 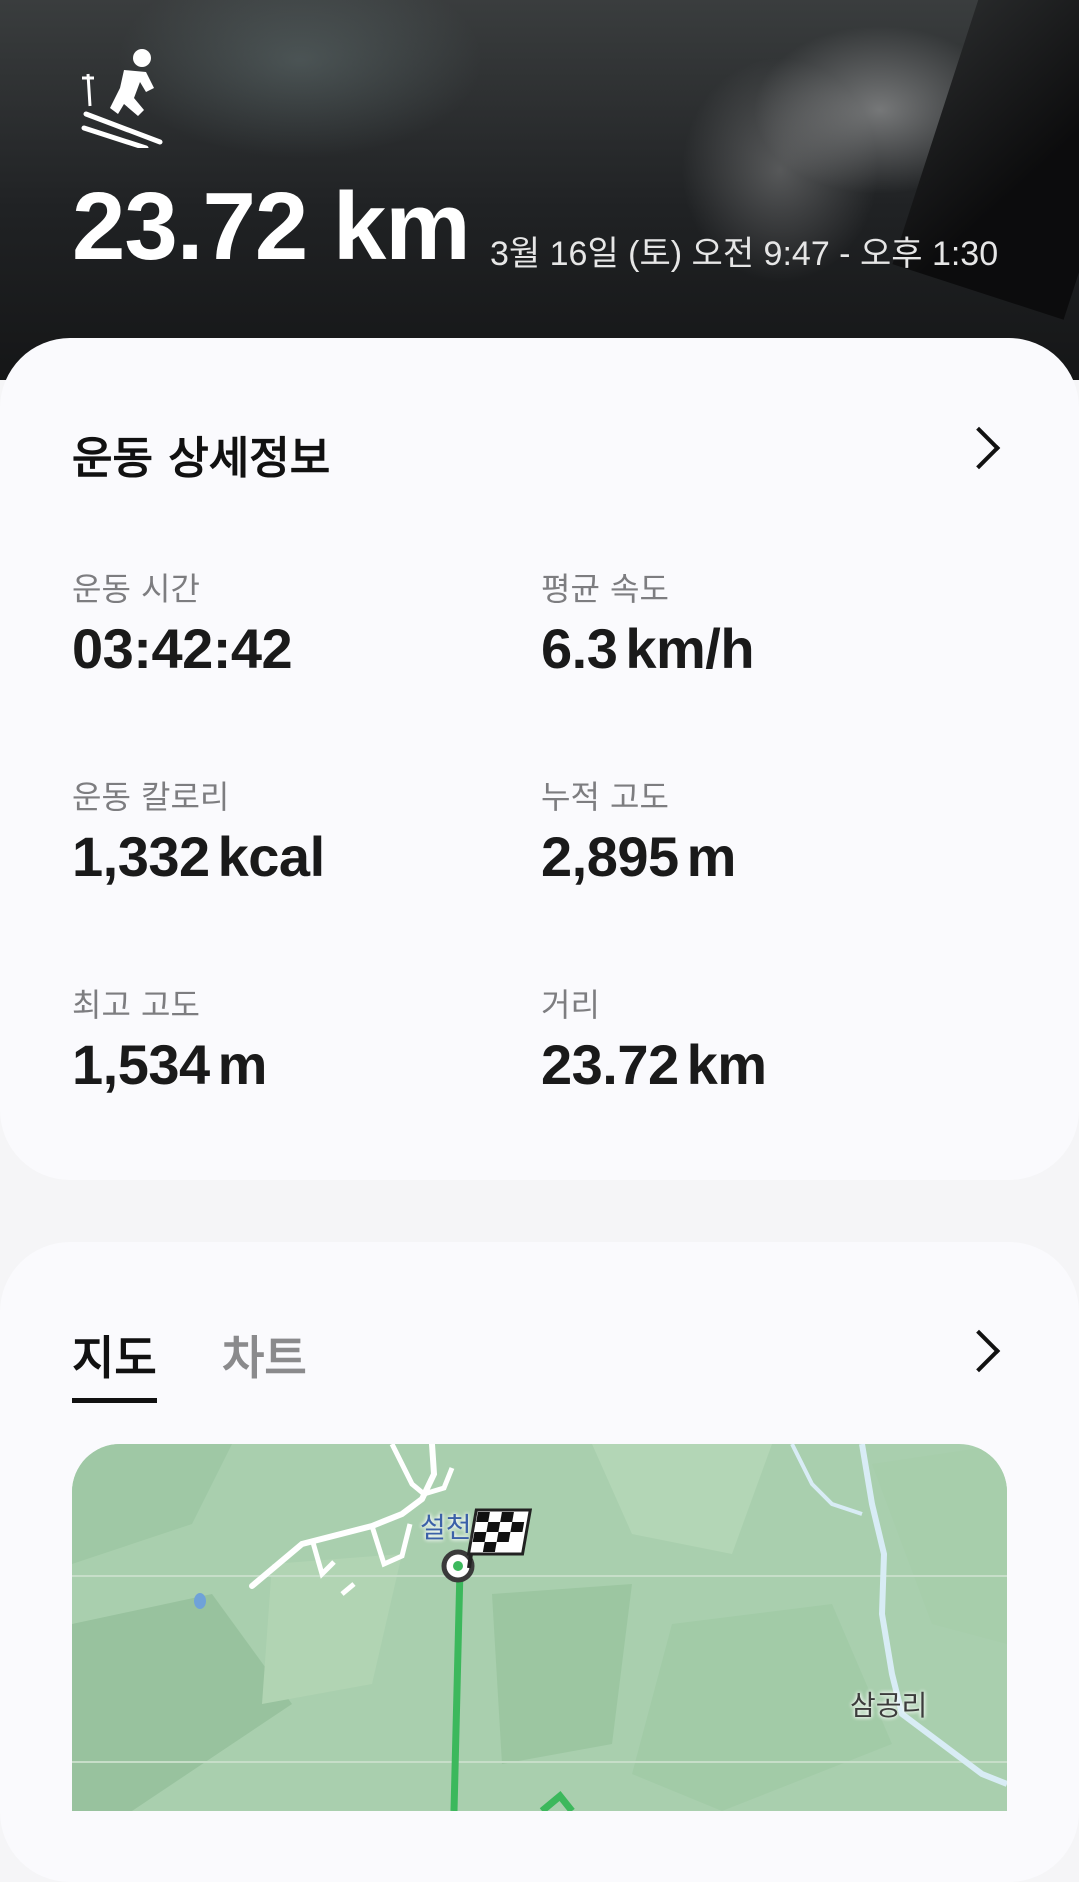 What do you see at coordinates (201, 458) in the screenshot?
I see `details-title: 운동 상세정보` at bounding box center [201, 458].